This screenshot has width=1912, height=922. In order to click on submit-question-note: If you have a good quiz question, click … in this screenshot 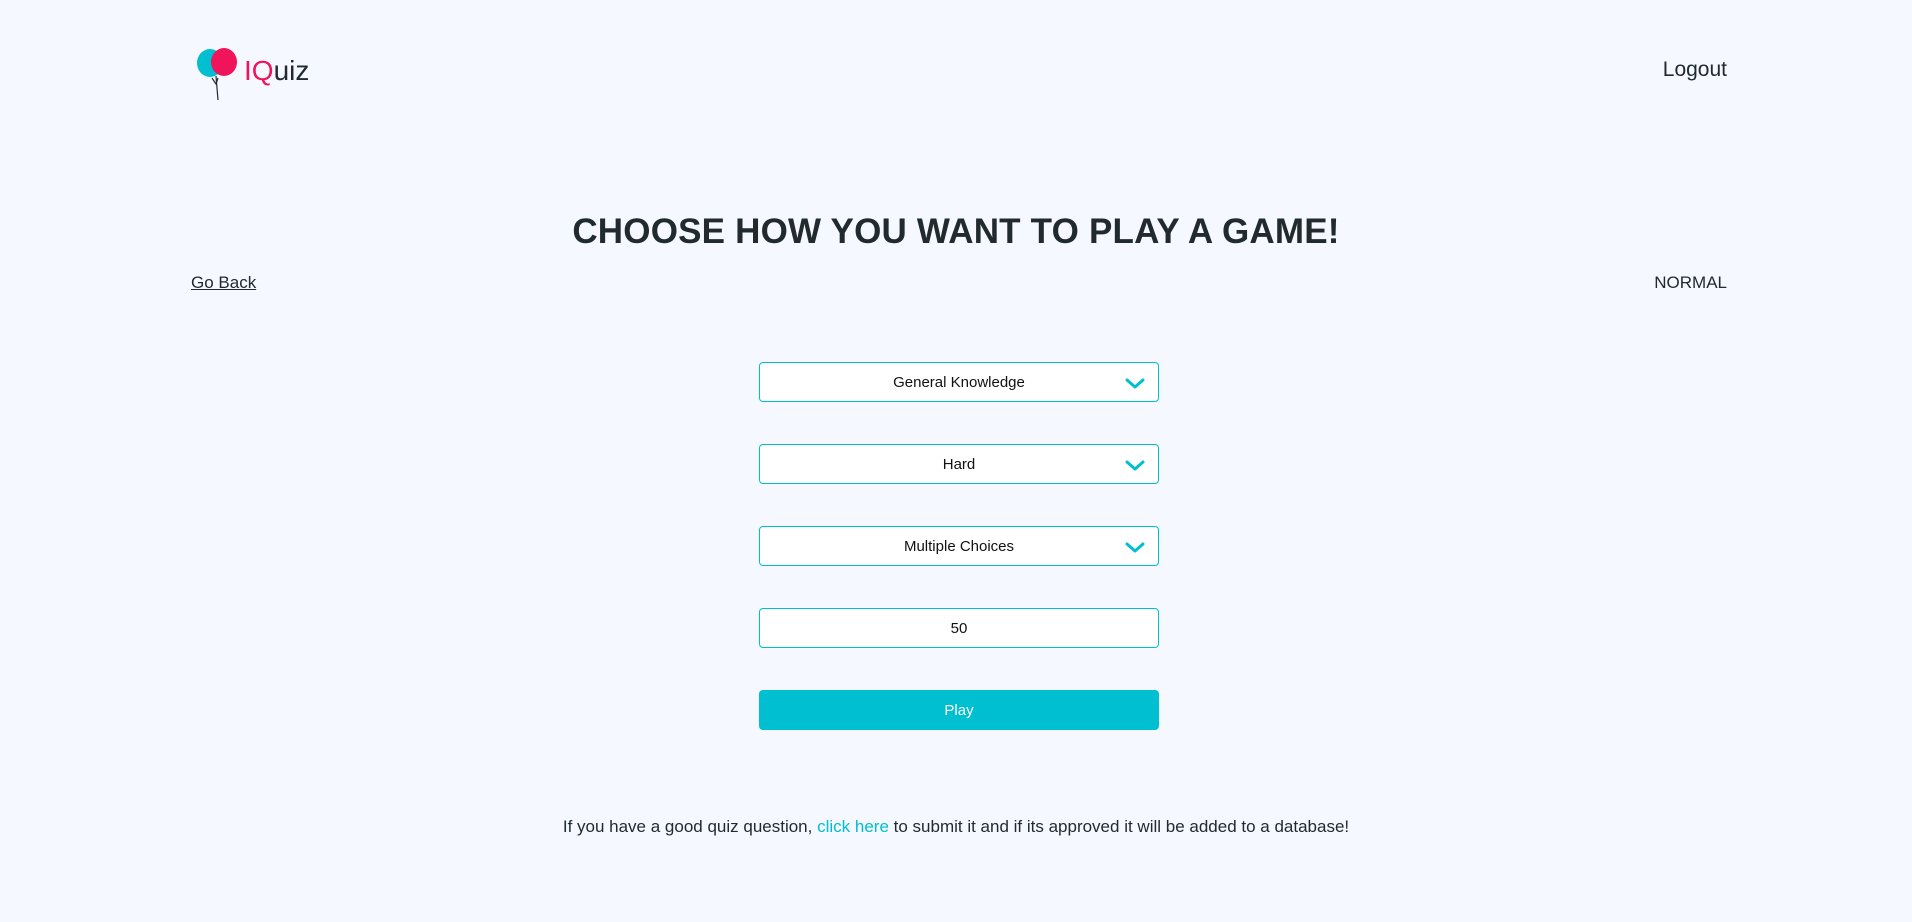, I will do `click(956, 827)`.